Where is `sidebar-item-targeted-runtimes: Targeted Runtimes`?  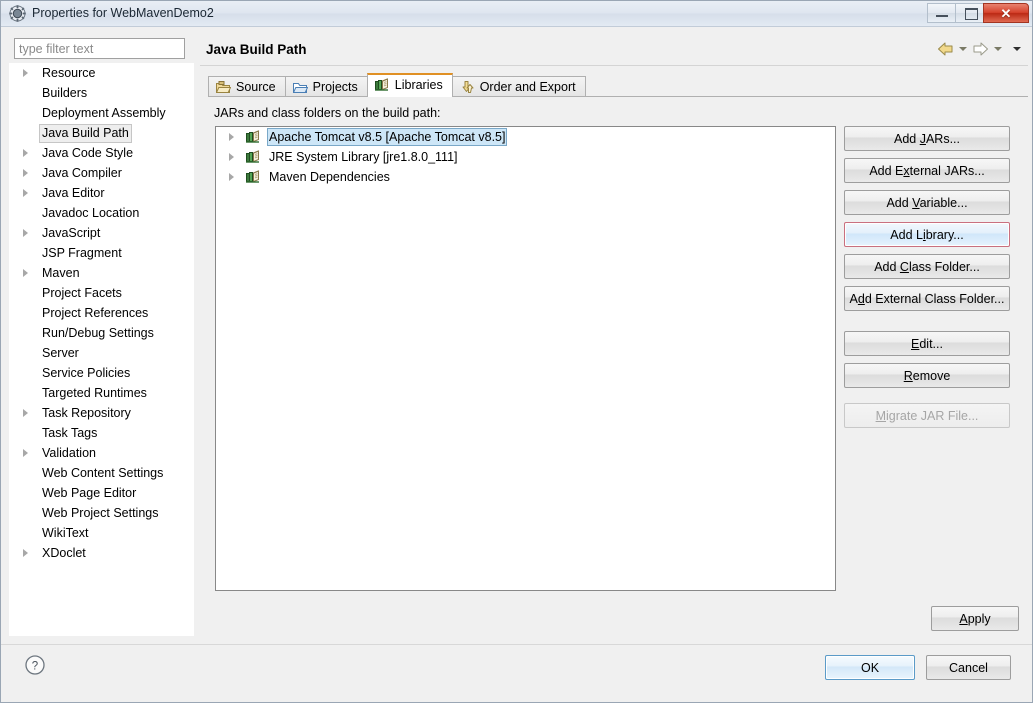
sidebar-item-targeted-runtimes: Targeted Runtimes is located at coordinates (101, 393).